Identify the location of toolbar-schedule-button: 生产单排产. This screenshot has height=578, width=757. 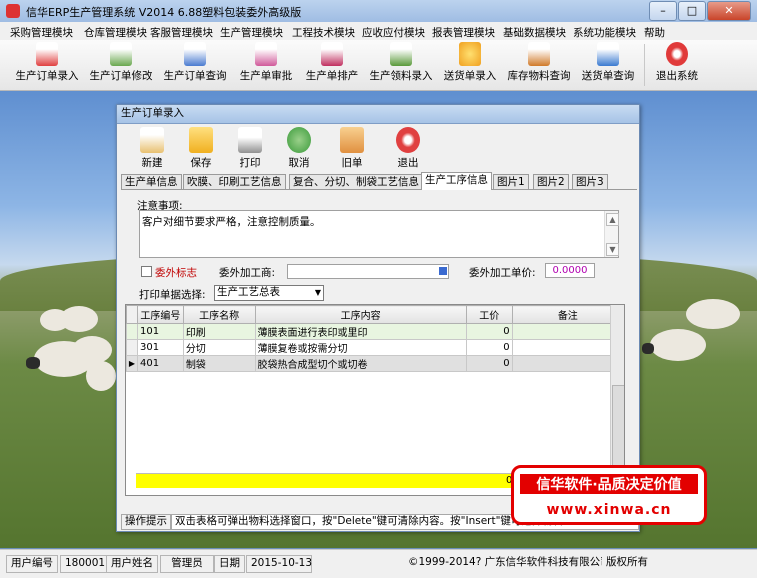
(332, 64).